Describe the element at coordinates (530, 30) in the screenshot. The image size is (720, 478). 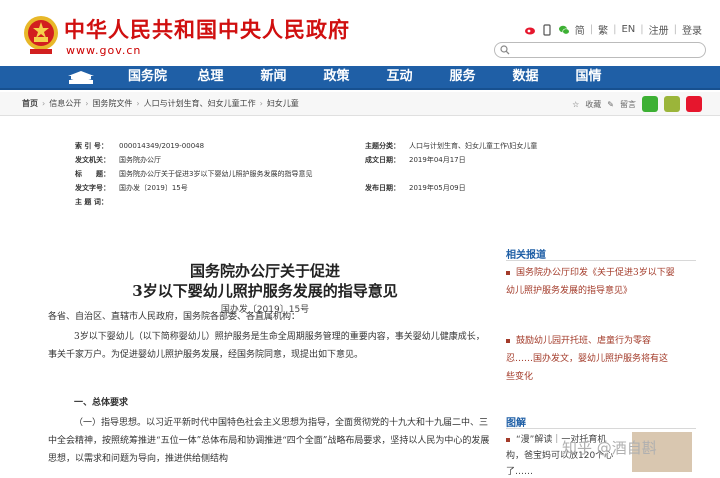
I see `weibo-icon` at that location.